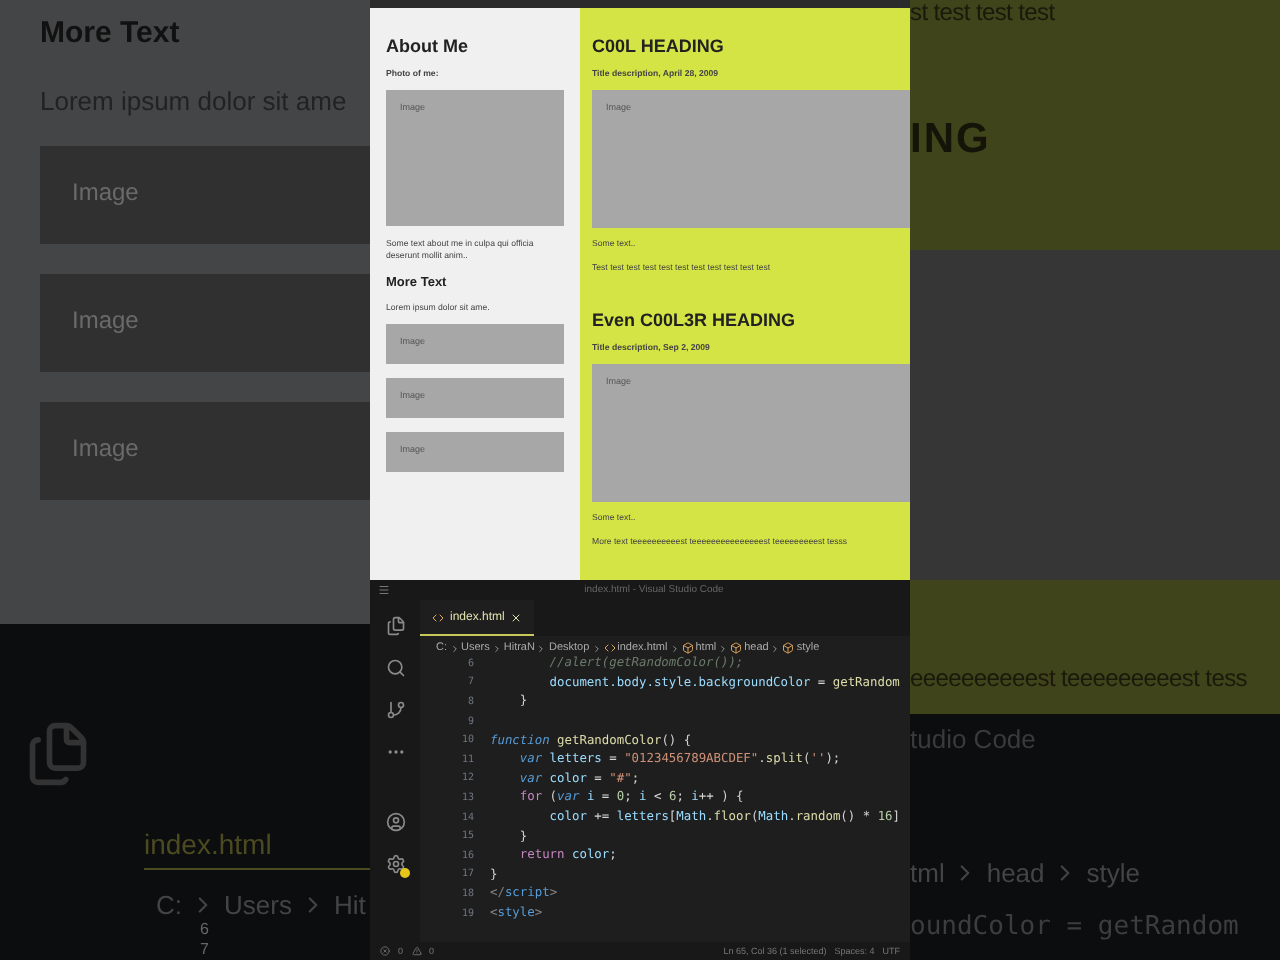 This screenshot has height=960, width=1280. What do you see at coordinates (349, 905) in the screenshot?
I see `breadcrumb-item: Hit` at bounding box center [349, 905].